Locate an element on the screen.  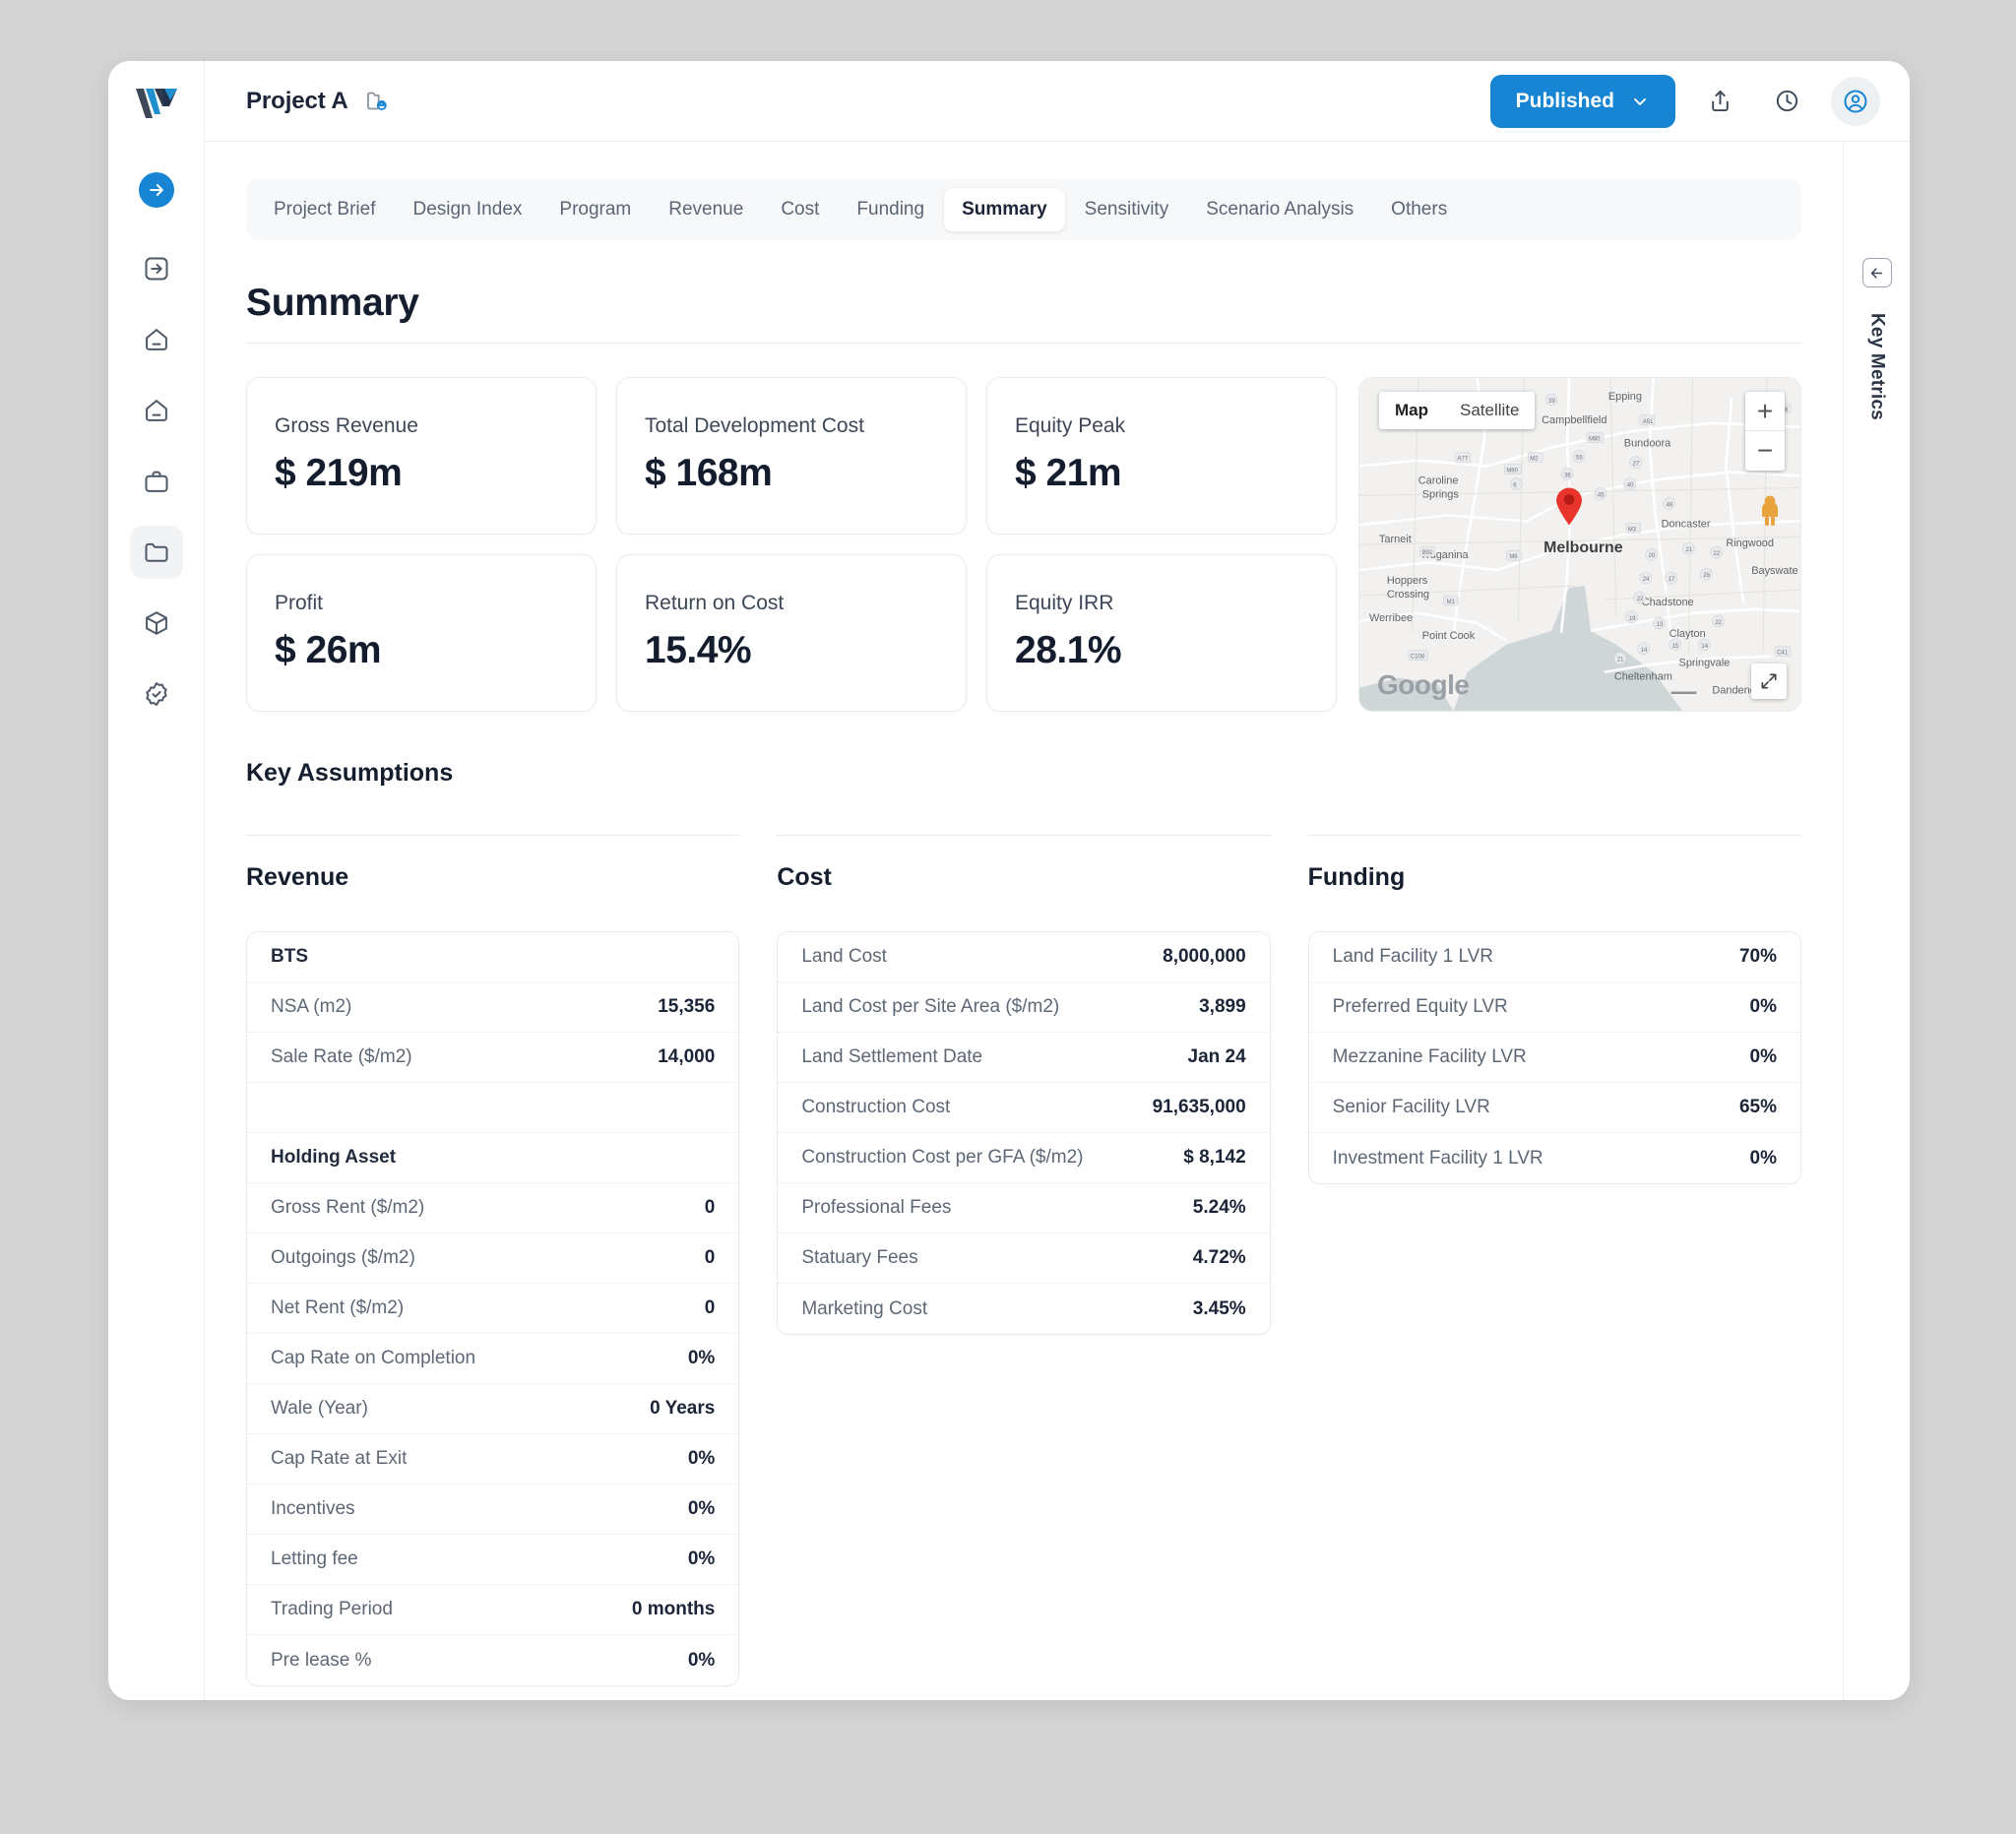
sidebar-item-login-exit is located at coordinates (156, 268).